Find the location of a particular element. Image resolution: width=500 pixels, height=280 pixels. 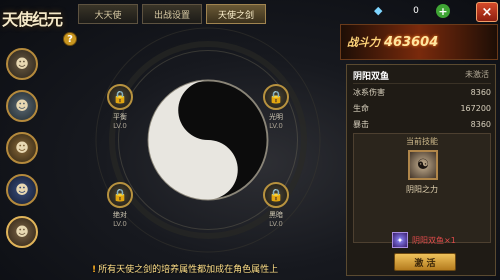

slot-light-level: LV.0 is located at coordinates (276, 126).